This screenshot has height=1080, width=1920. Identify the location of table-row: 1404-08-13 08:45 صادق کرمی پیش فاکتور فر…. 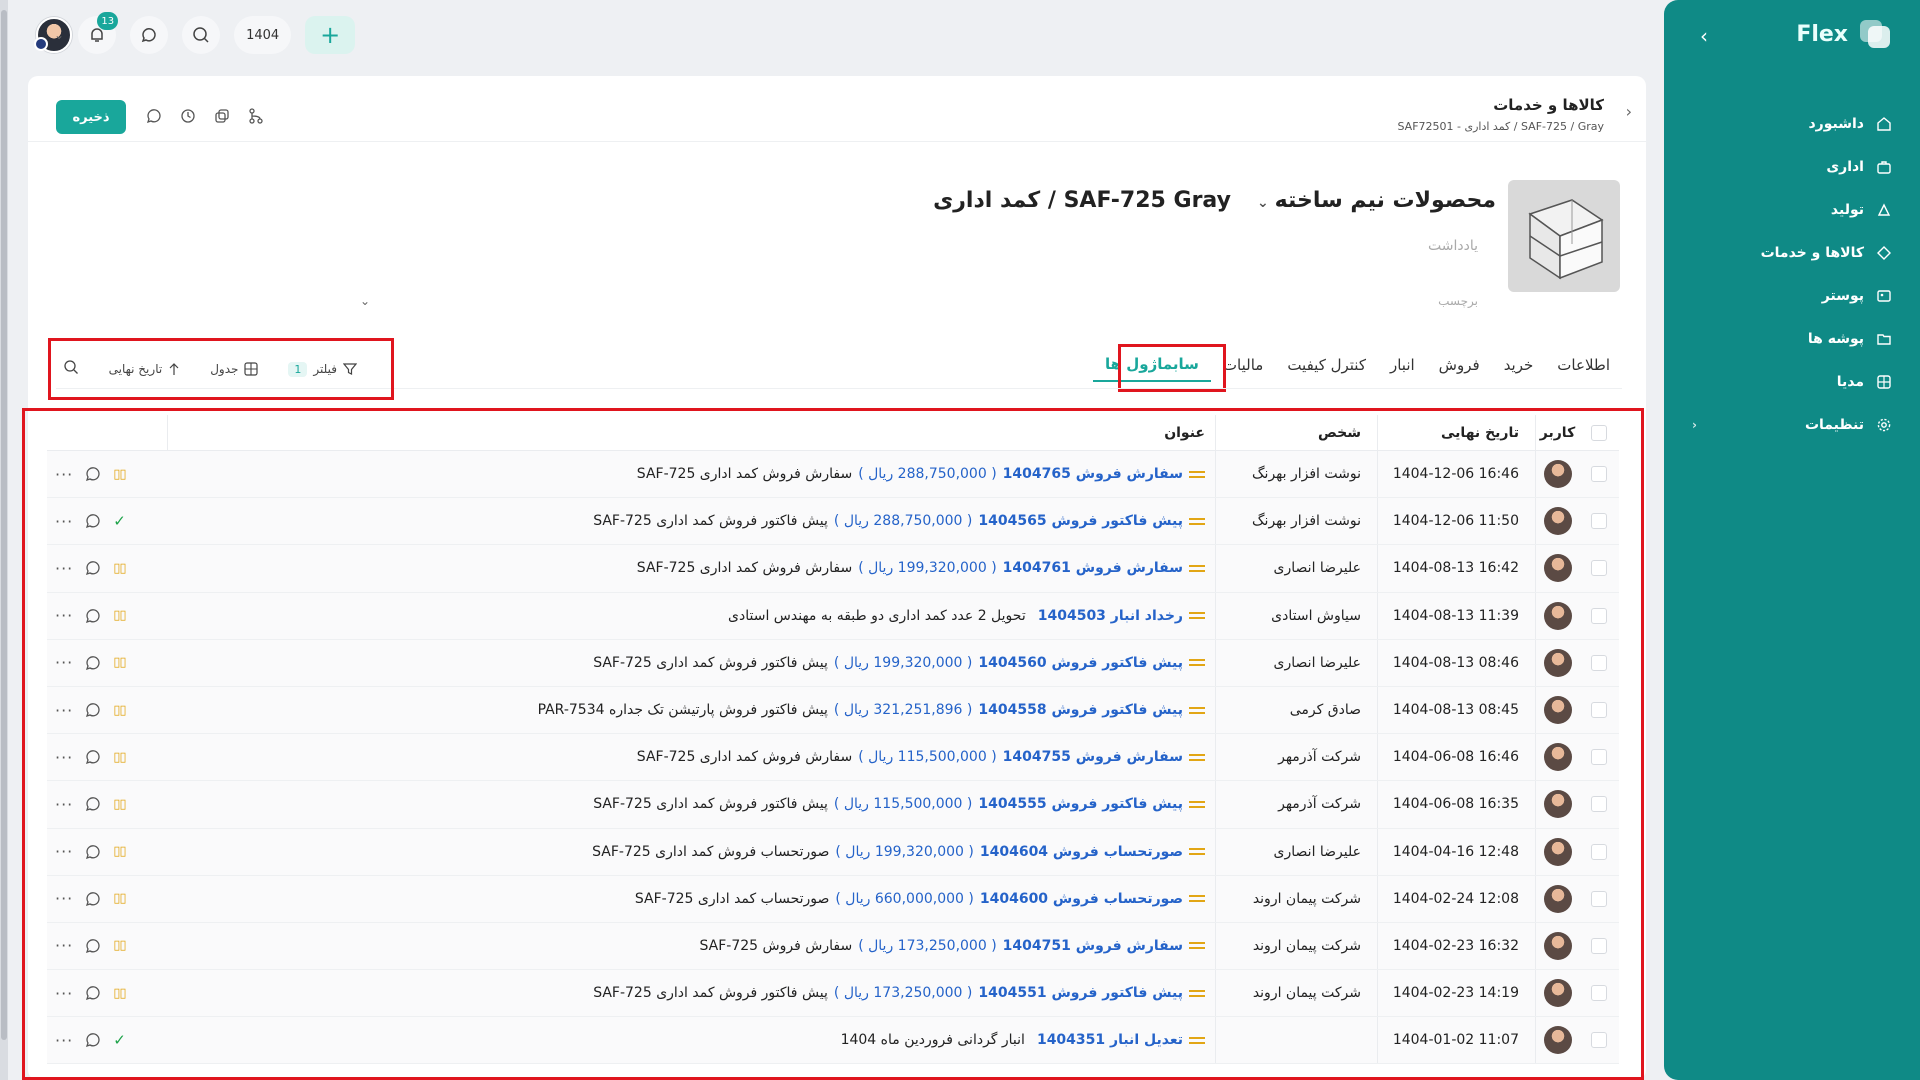
(833, 710).